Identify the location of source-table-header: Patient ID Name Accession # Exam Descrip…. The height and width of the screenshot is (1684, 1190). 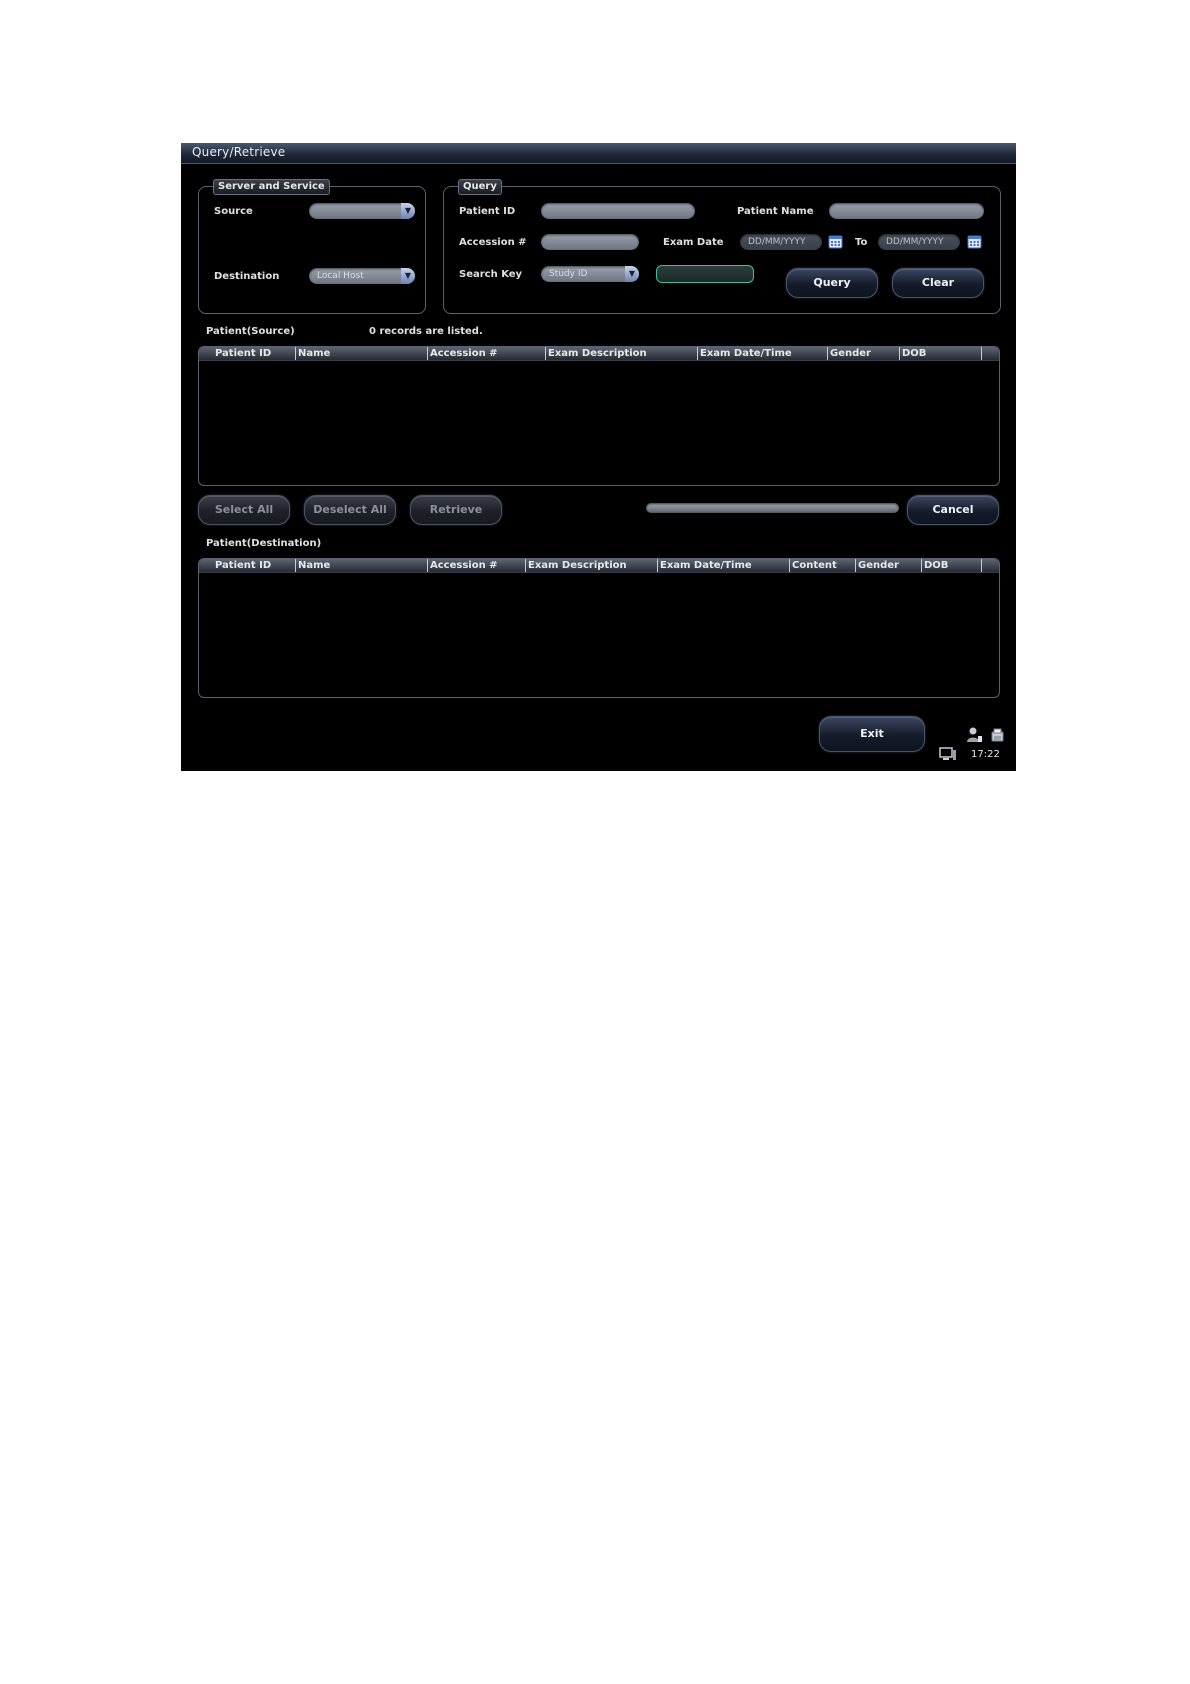
(599, 354).